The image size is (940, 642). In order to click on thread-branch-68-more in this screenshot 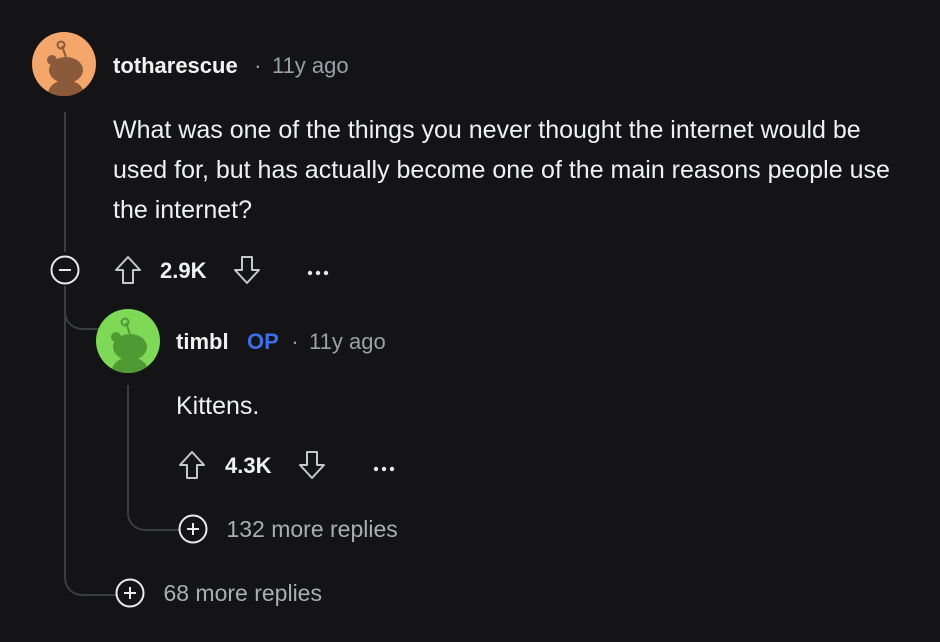, I will do `click(91, 578)`.